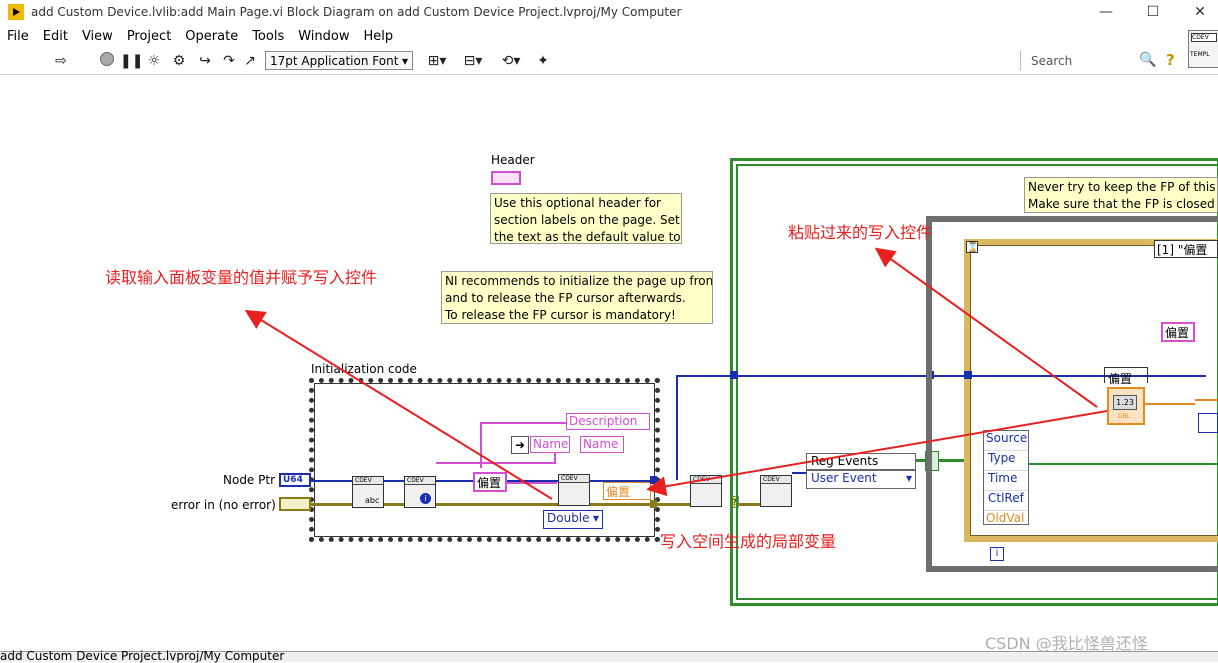 This screenshot has width=1218, height=663. I want to click on menu-file: File, so click(18, 36).